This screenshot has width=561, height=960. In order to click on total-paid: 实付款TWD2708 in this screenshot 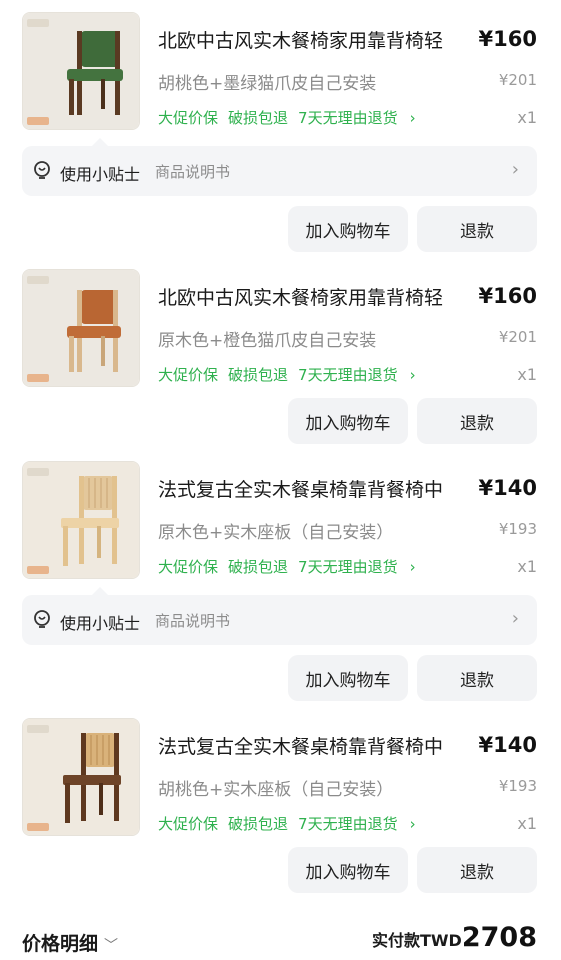, I will do `click(454, 937)`.